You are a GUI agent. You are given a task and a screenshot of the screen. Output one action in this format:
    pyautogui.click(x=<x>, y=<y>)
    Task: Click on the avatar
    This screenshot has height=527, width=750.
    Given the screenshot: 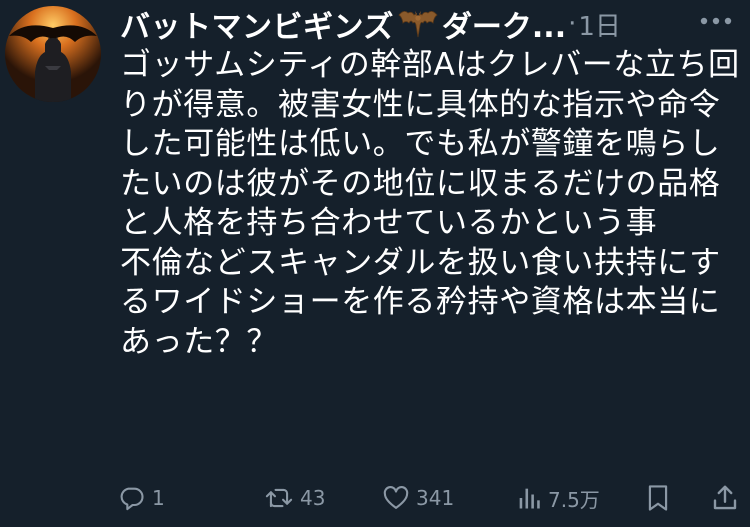 What is the action you would take?
    pyautogui.click(x=53, y=54)
    